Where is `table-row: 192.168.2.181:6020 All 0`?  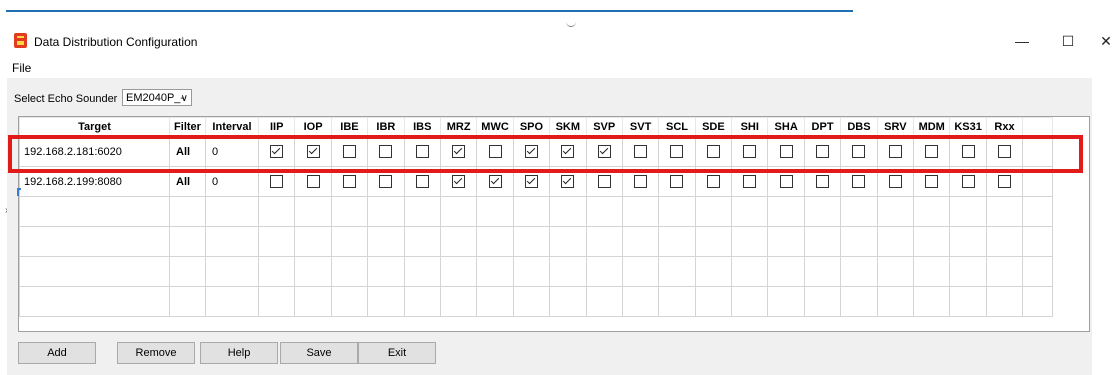
table-row: 192.168.2.181:6020 All 0 is located at coordinates (536, 151).